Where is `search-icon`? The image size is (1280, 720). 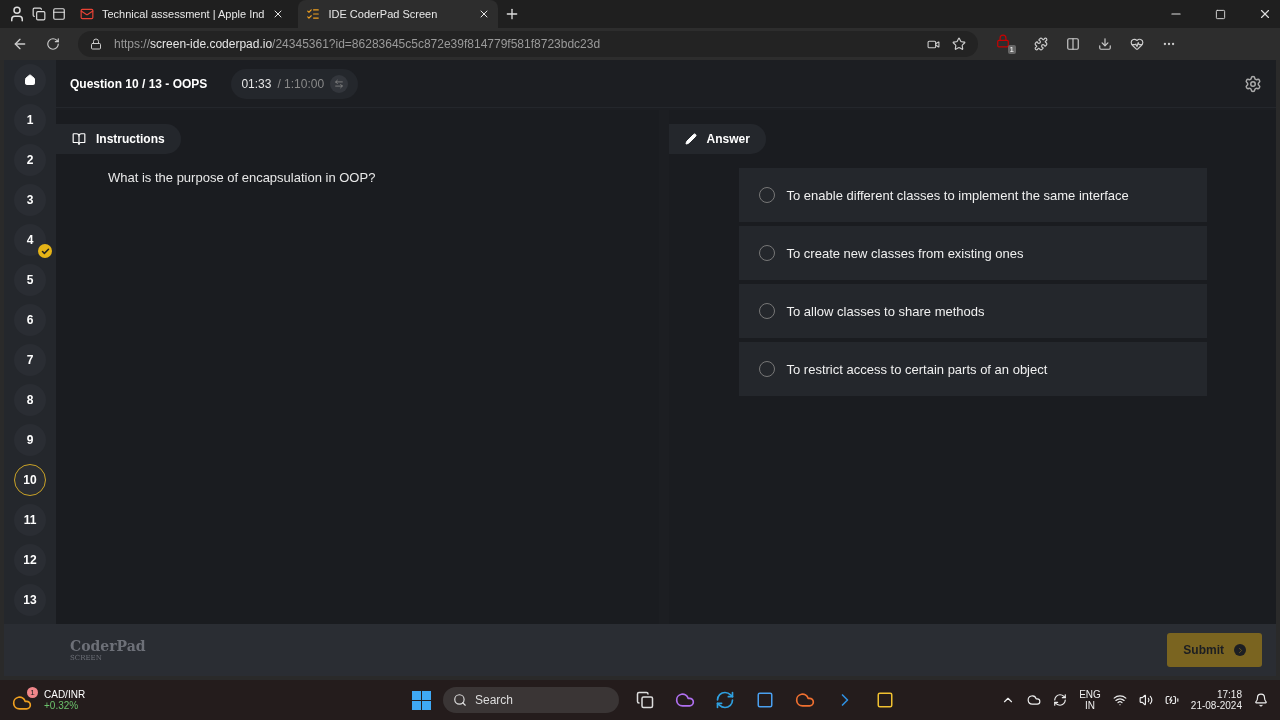 search-icon is located at coordinates (460, 700).